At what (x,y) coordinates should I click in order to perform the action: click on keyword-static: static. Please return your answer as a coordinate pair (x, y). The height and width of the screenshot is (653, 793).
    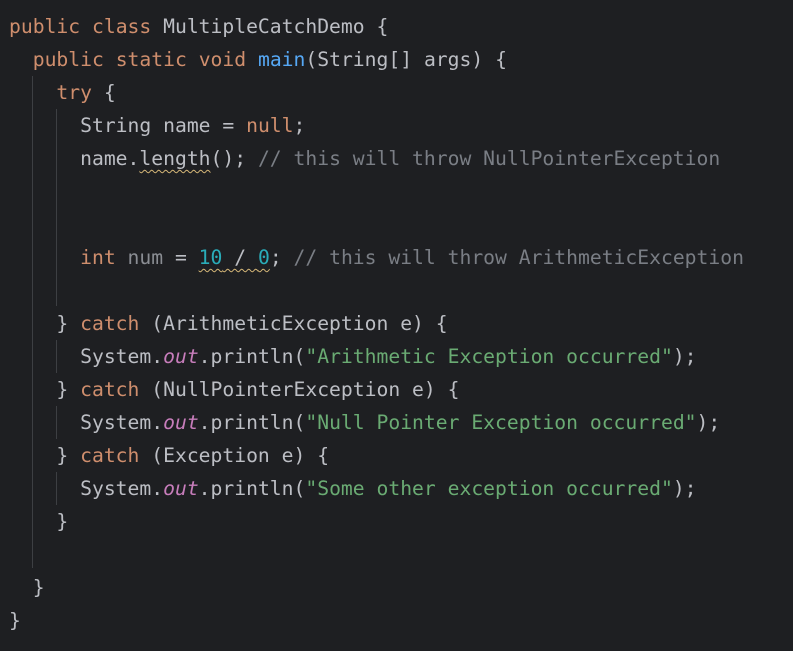
    Looking at the image, I should click on (151, 59).